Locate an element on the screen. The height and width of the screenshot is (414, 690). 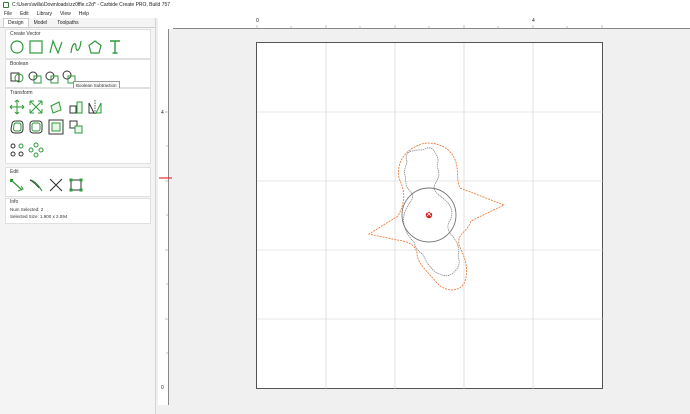
grow-tool is located at coordinates (76, 127).